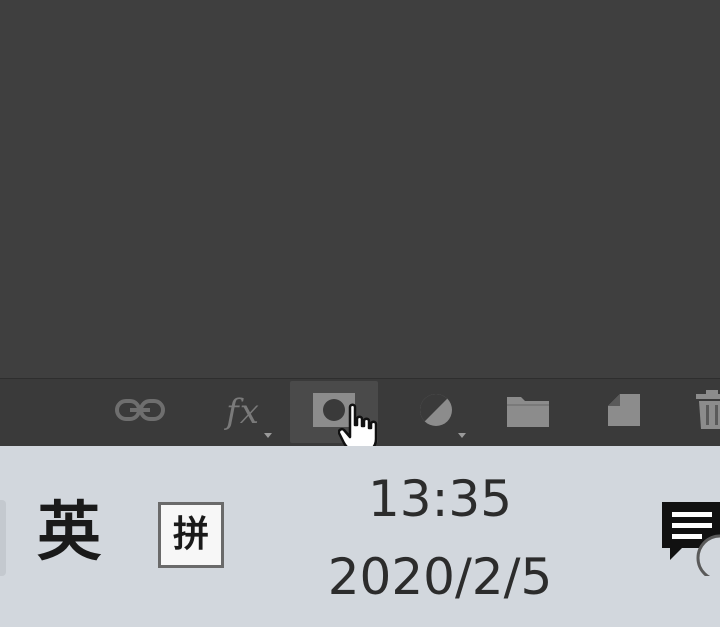 This screenshot has width=720, height=627. What do you see at coordinates (334, 417) in the screenshot?
I see `add-layer-mask-button` at bounding box center [334, 417].